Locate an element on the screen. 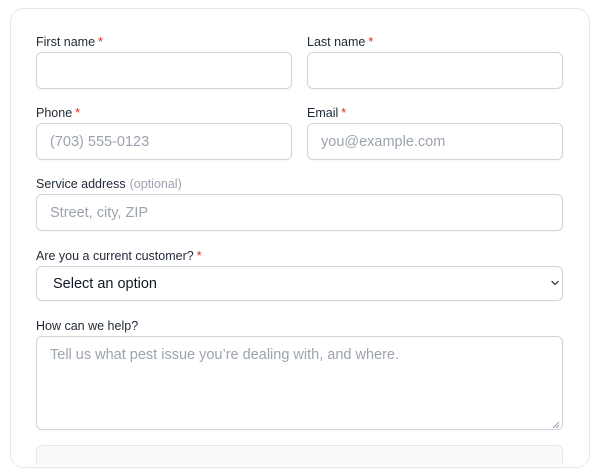 The image size is (600, 468). email-label-text: Email is located at coordinates (323, 113).